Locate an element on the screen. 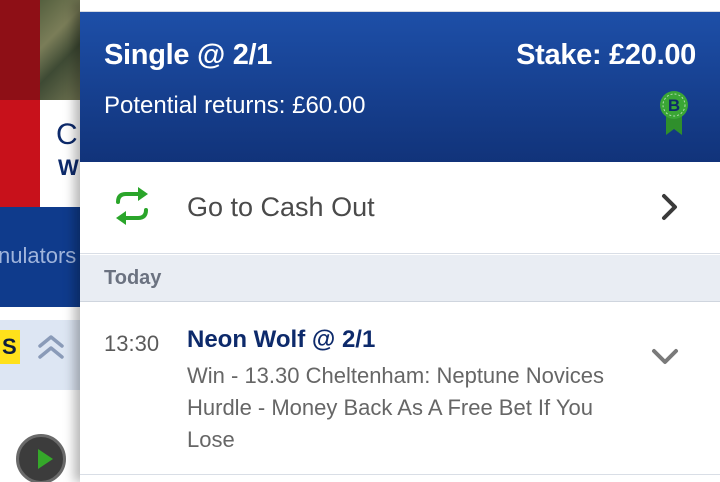 Image resolution: width=720 pixels, height=482 pixels. selection-name: Neon Wolf @ 2/1 is located at coordinates (281, 339).